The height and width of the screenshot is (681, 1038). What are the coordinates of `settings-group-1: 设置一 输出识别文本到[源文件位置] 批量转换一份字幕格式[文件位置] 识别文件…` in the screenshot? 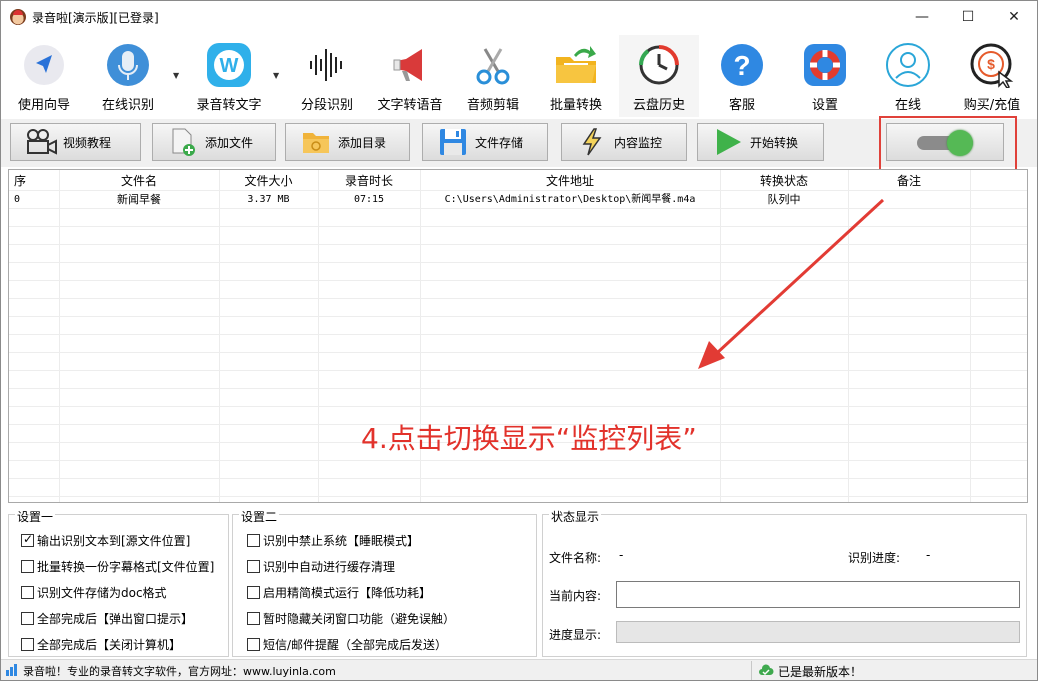 It's located at (118, 582).